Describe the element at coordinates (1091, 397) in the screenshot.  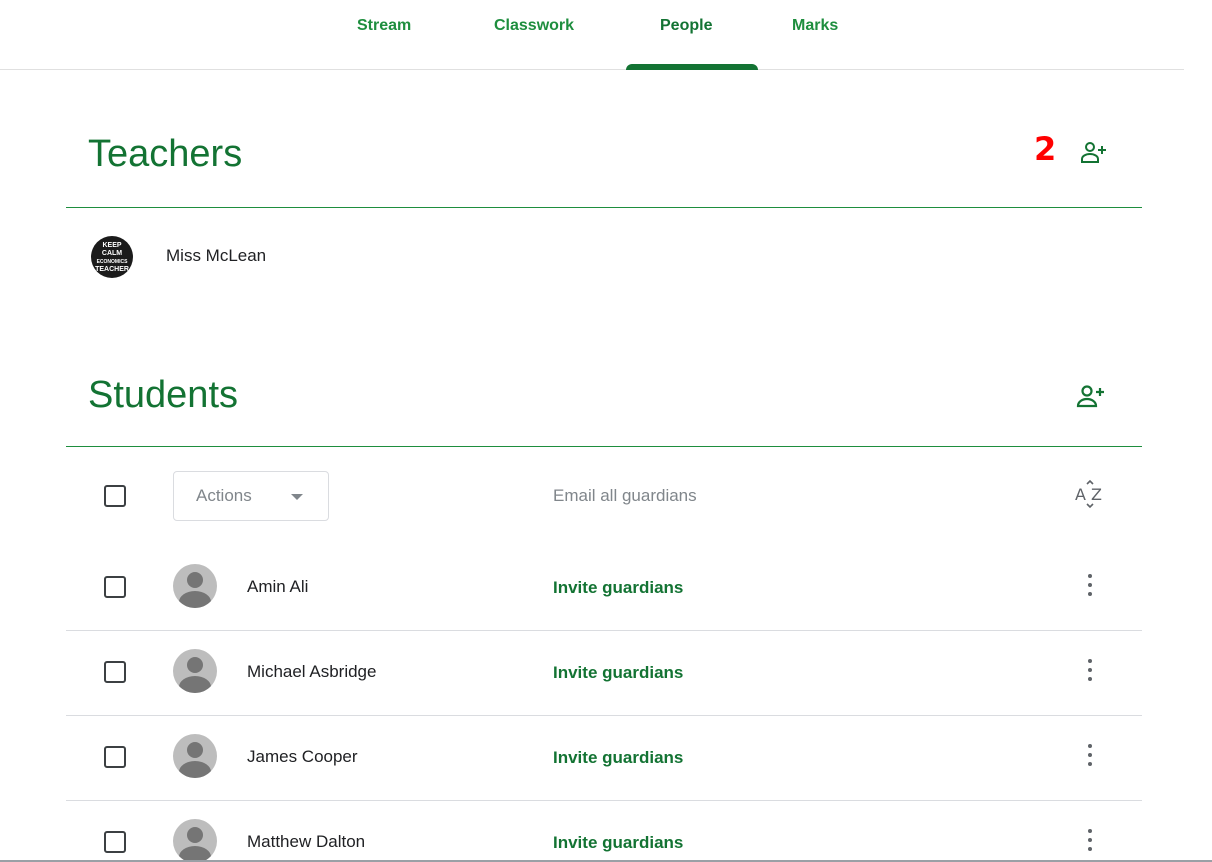
I see `invite-students-icon` at that location.